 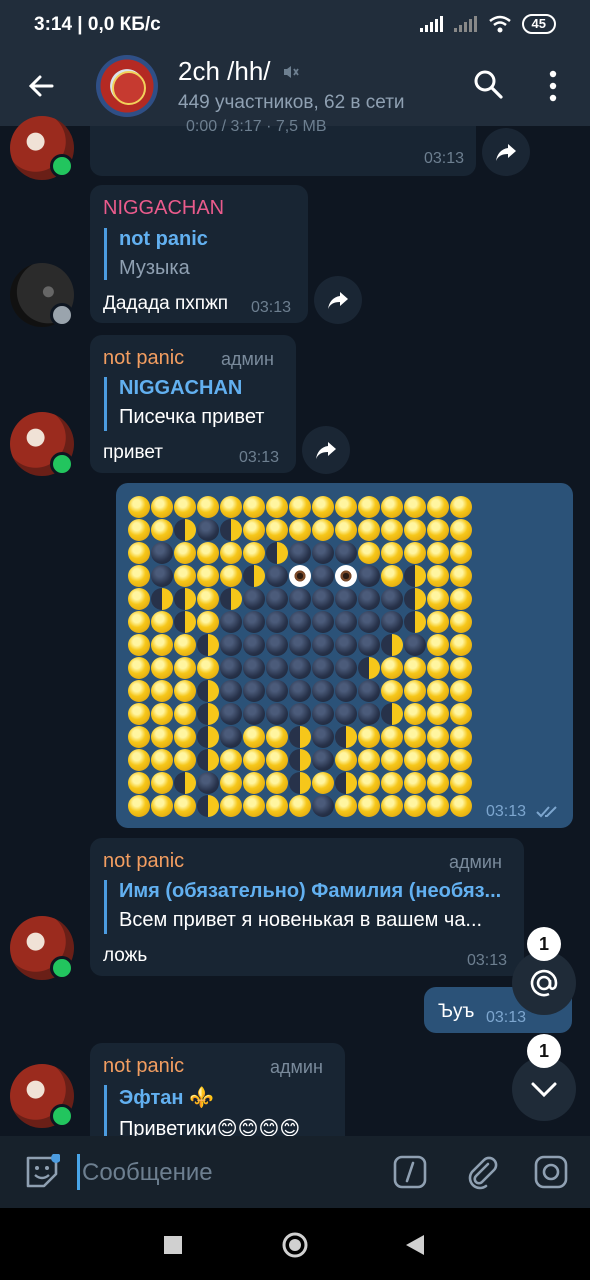 I want to click on reply-author: Эфтан ⚜️, so click(x=166, y=1098).